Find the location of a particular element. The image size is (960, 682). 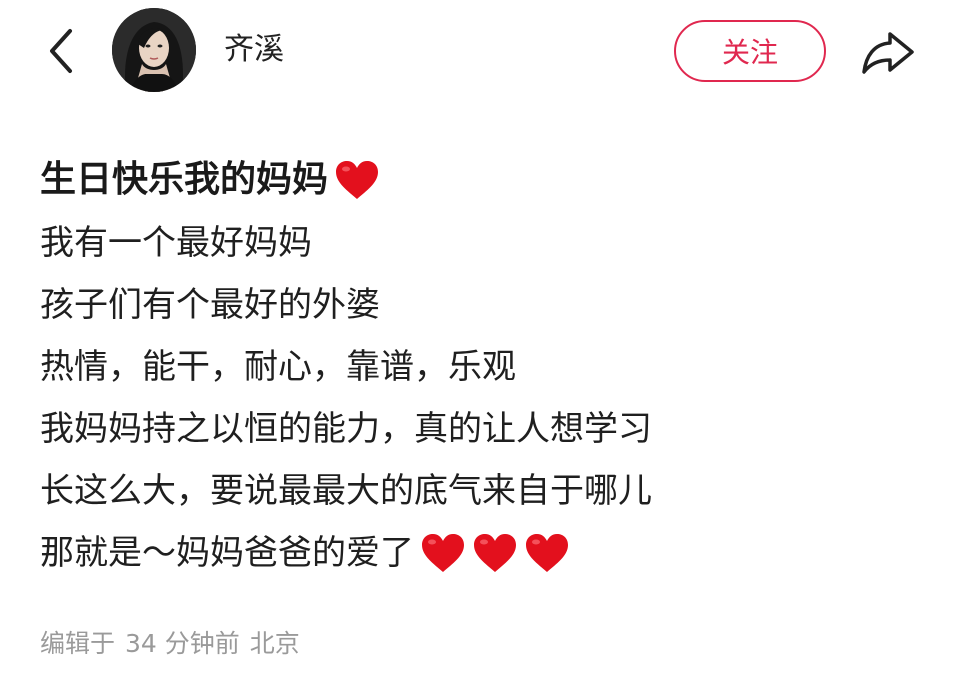

post-header: 齐溪 关注 is located at coordinates (480, 50).